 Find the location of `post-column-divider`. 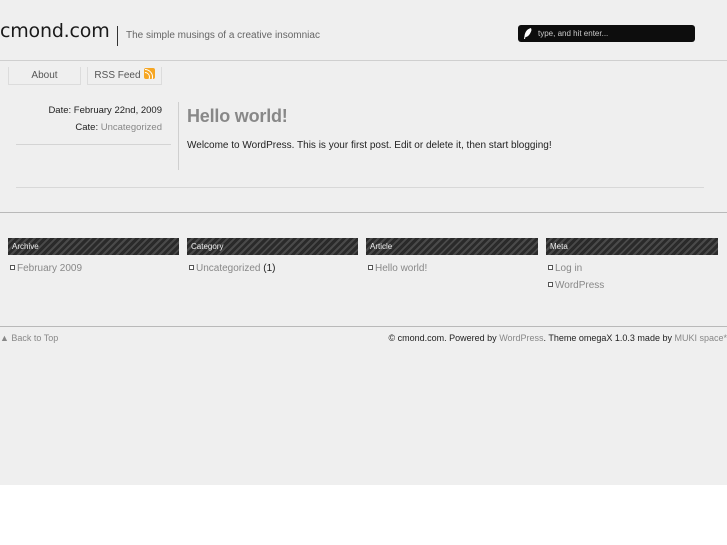

post-column-divider is located at coordinates (178, 136).